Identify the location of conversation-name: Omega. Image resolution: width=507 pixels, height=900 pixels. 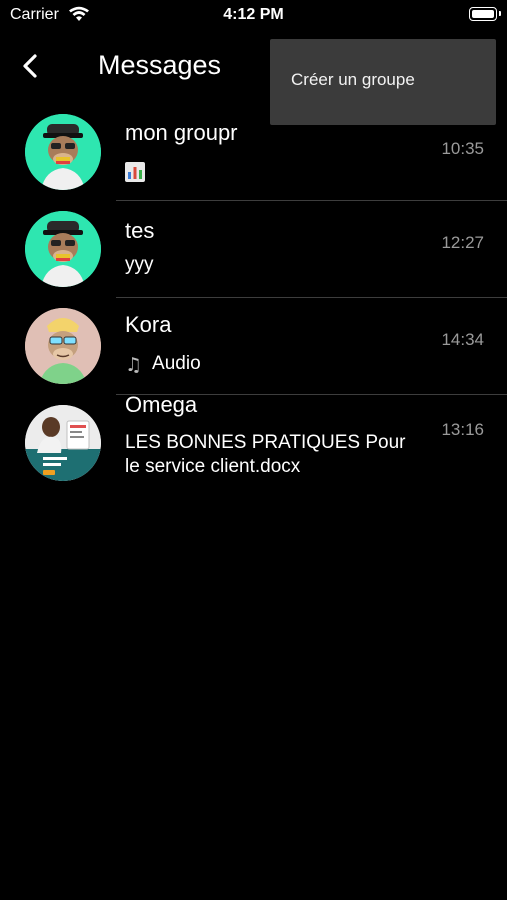
(161, 404).